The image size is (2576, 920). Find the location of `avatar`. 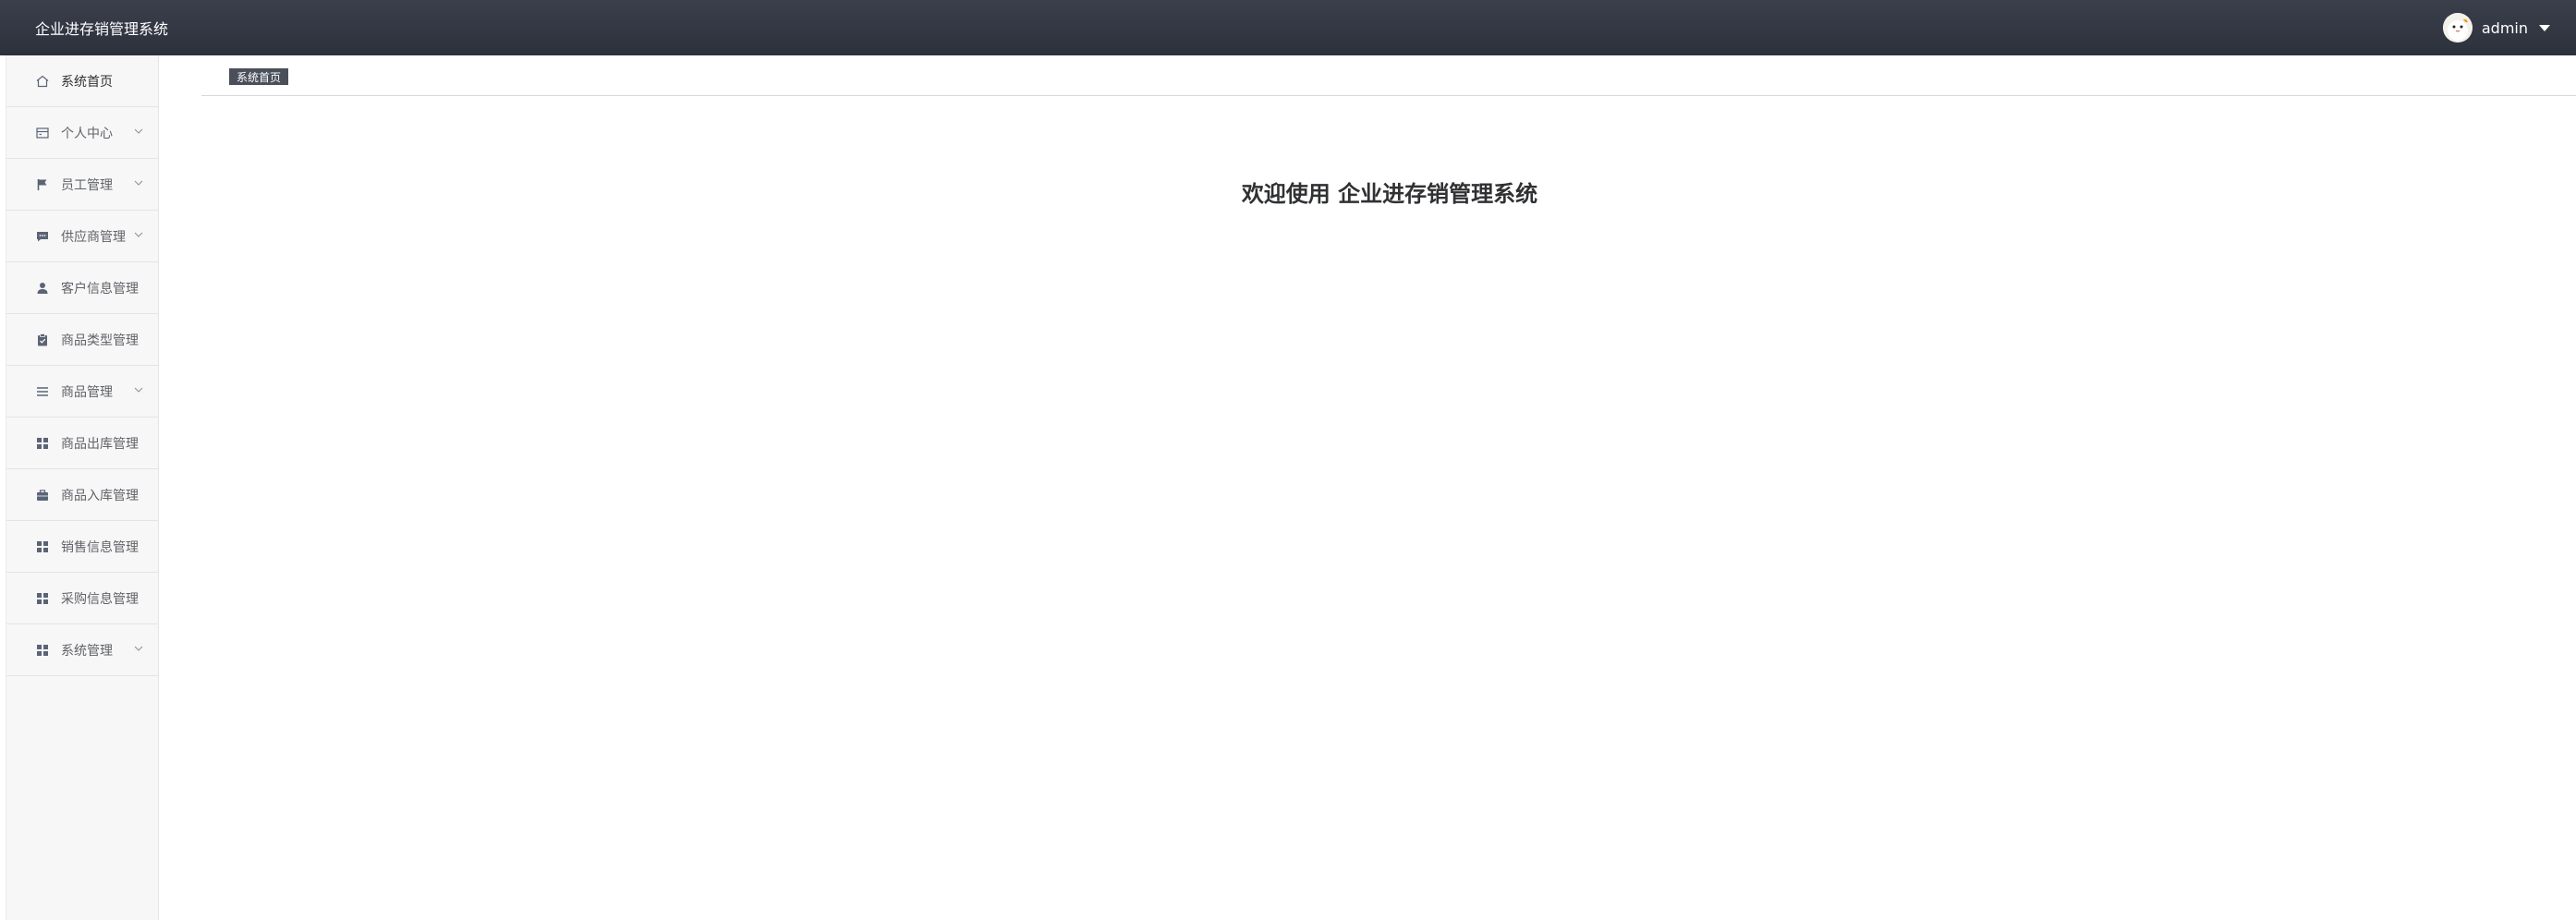

avatar is located at coordinates (2457, 27).